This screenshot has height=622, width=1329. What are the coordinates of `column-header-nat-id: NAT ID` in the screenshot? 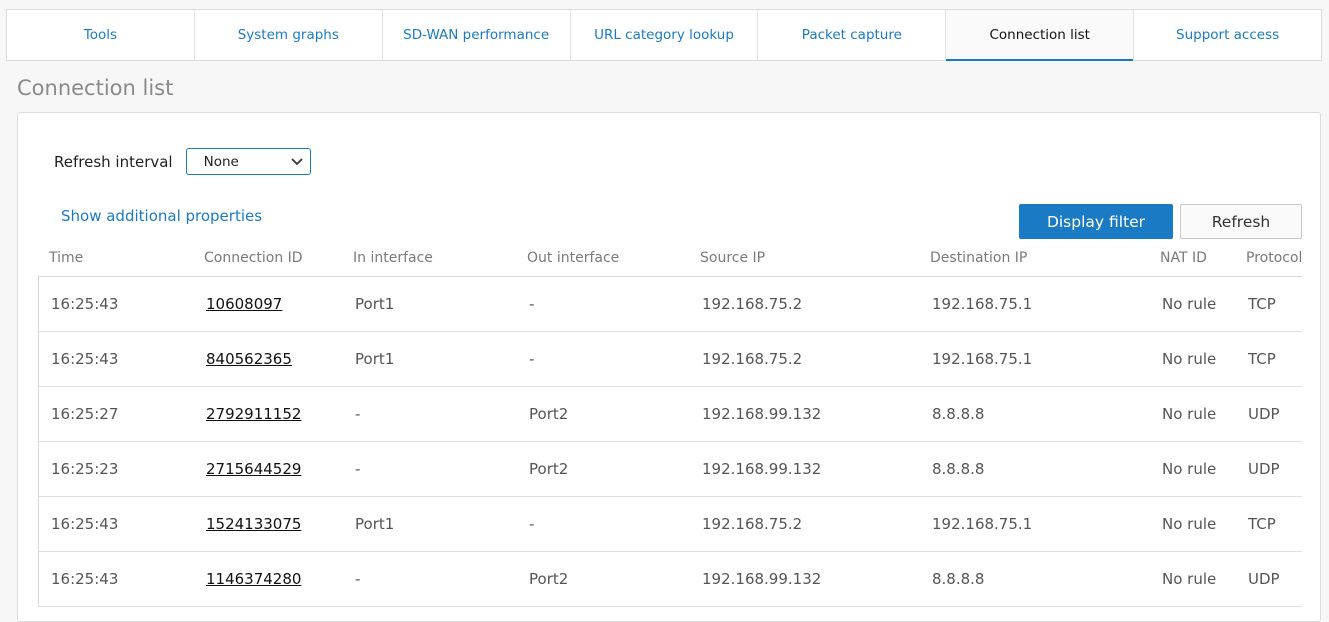 It's located at (1183, 258).